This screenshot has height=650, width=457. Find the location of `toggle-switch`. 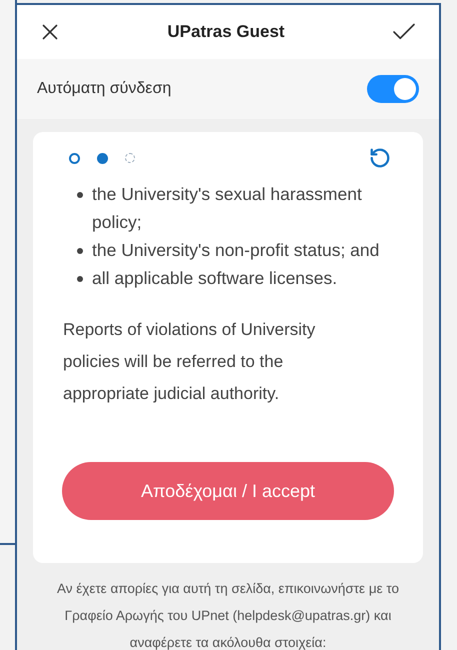

toggle-switch is located at coordinates (393, 89).